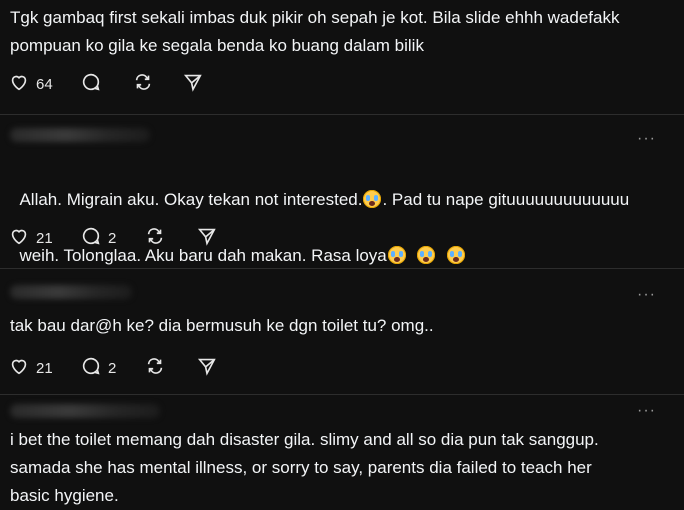  I want to click on post-2-text-part-2: . Pad tu nape gituuuuuuuuuuuuu, so click(506, 199).